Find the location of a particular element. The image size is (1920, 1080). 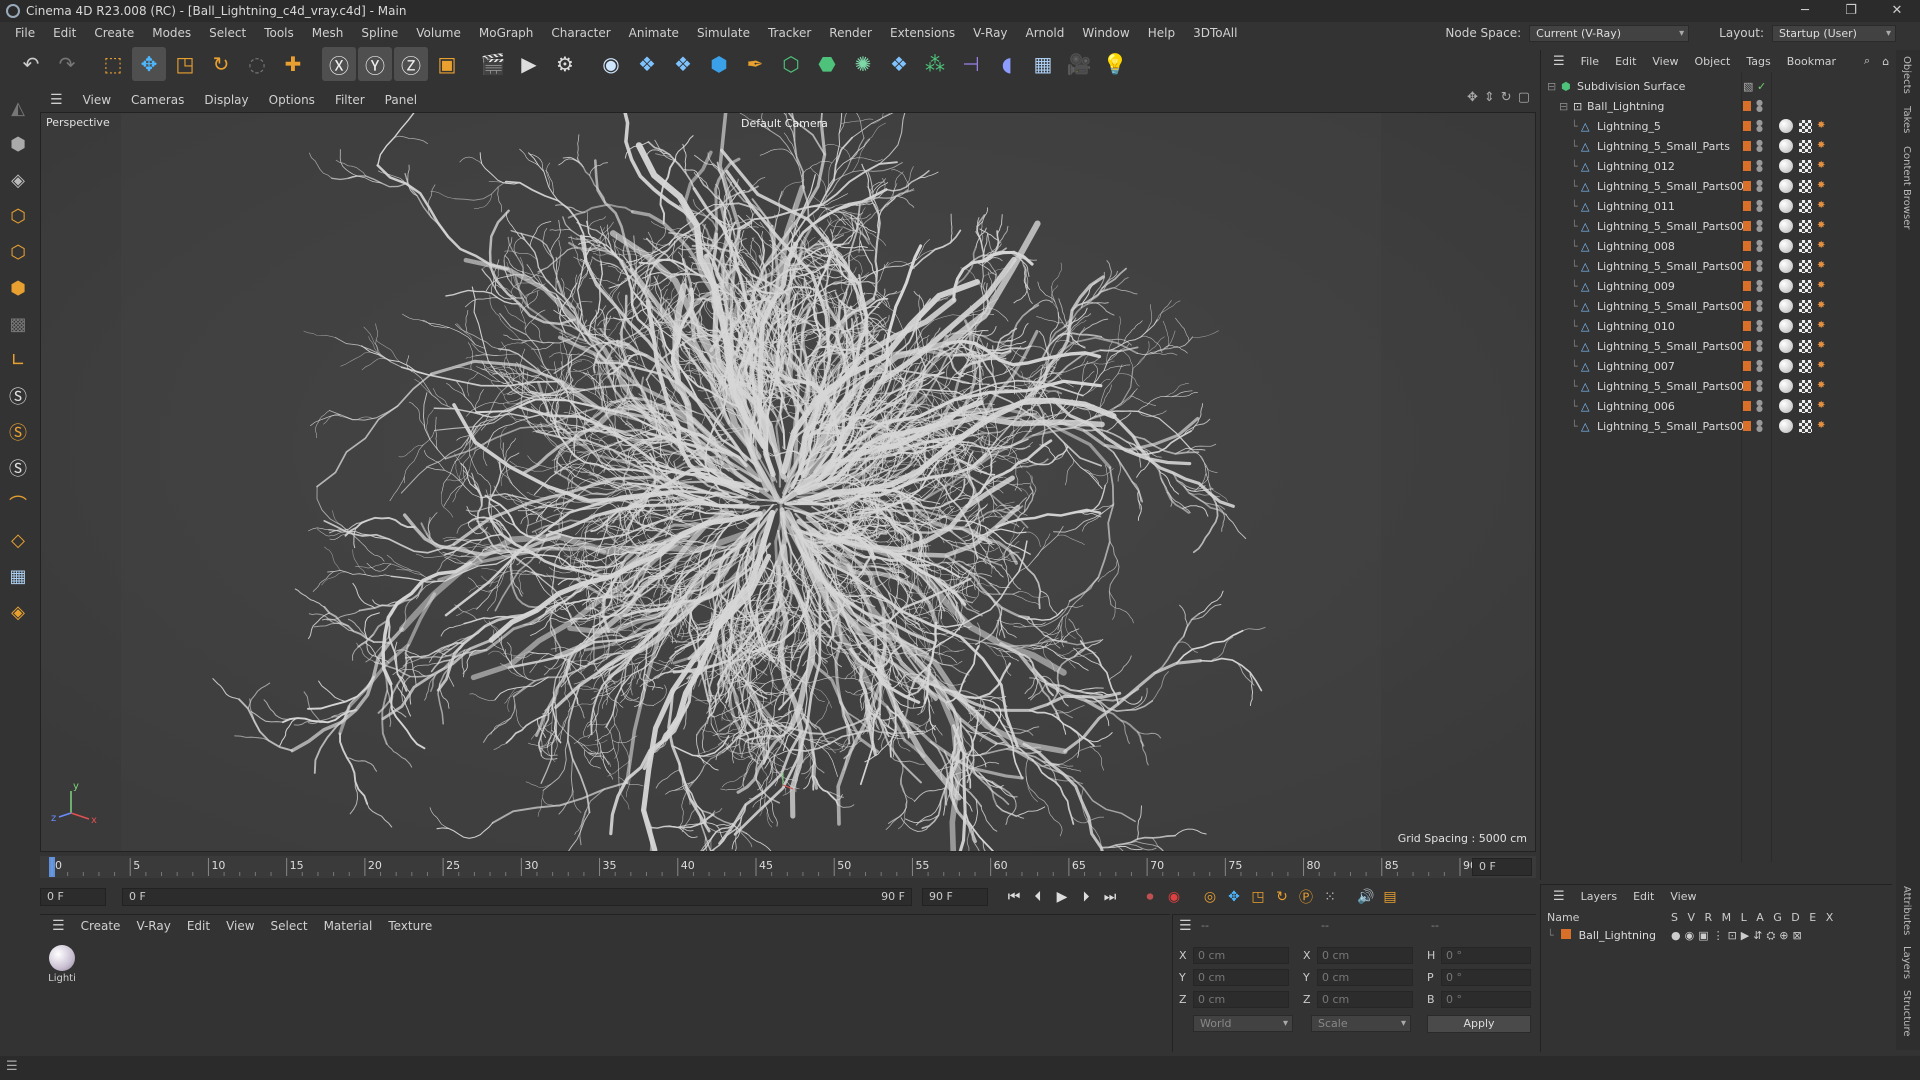

object-row-child: └ △ Lightning_010 ● ● ✸ is located at coordinates (1717, 326).